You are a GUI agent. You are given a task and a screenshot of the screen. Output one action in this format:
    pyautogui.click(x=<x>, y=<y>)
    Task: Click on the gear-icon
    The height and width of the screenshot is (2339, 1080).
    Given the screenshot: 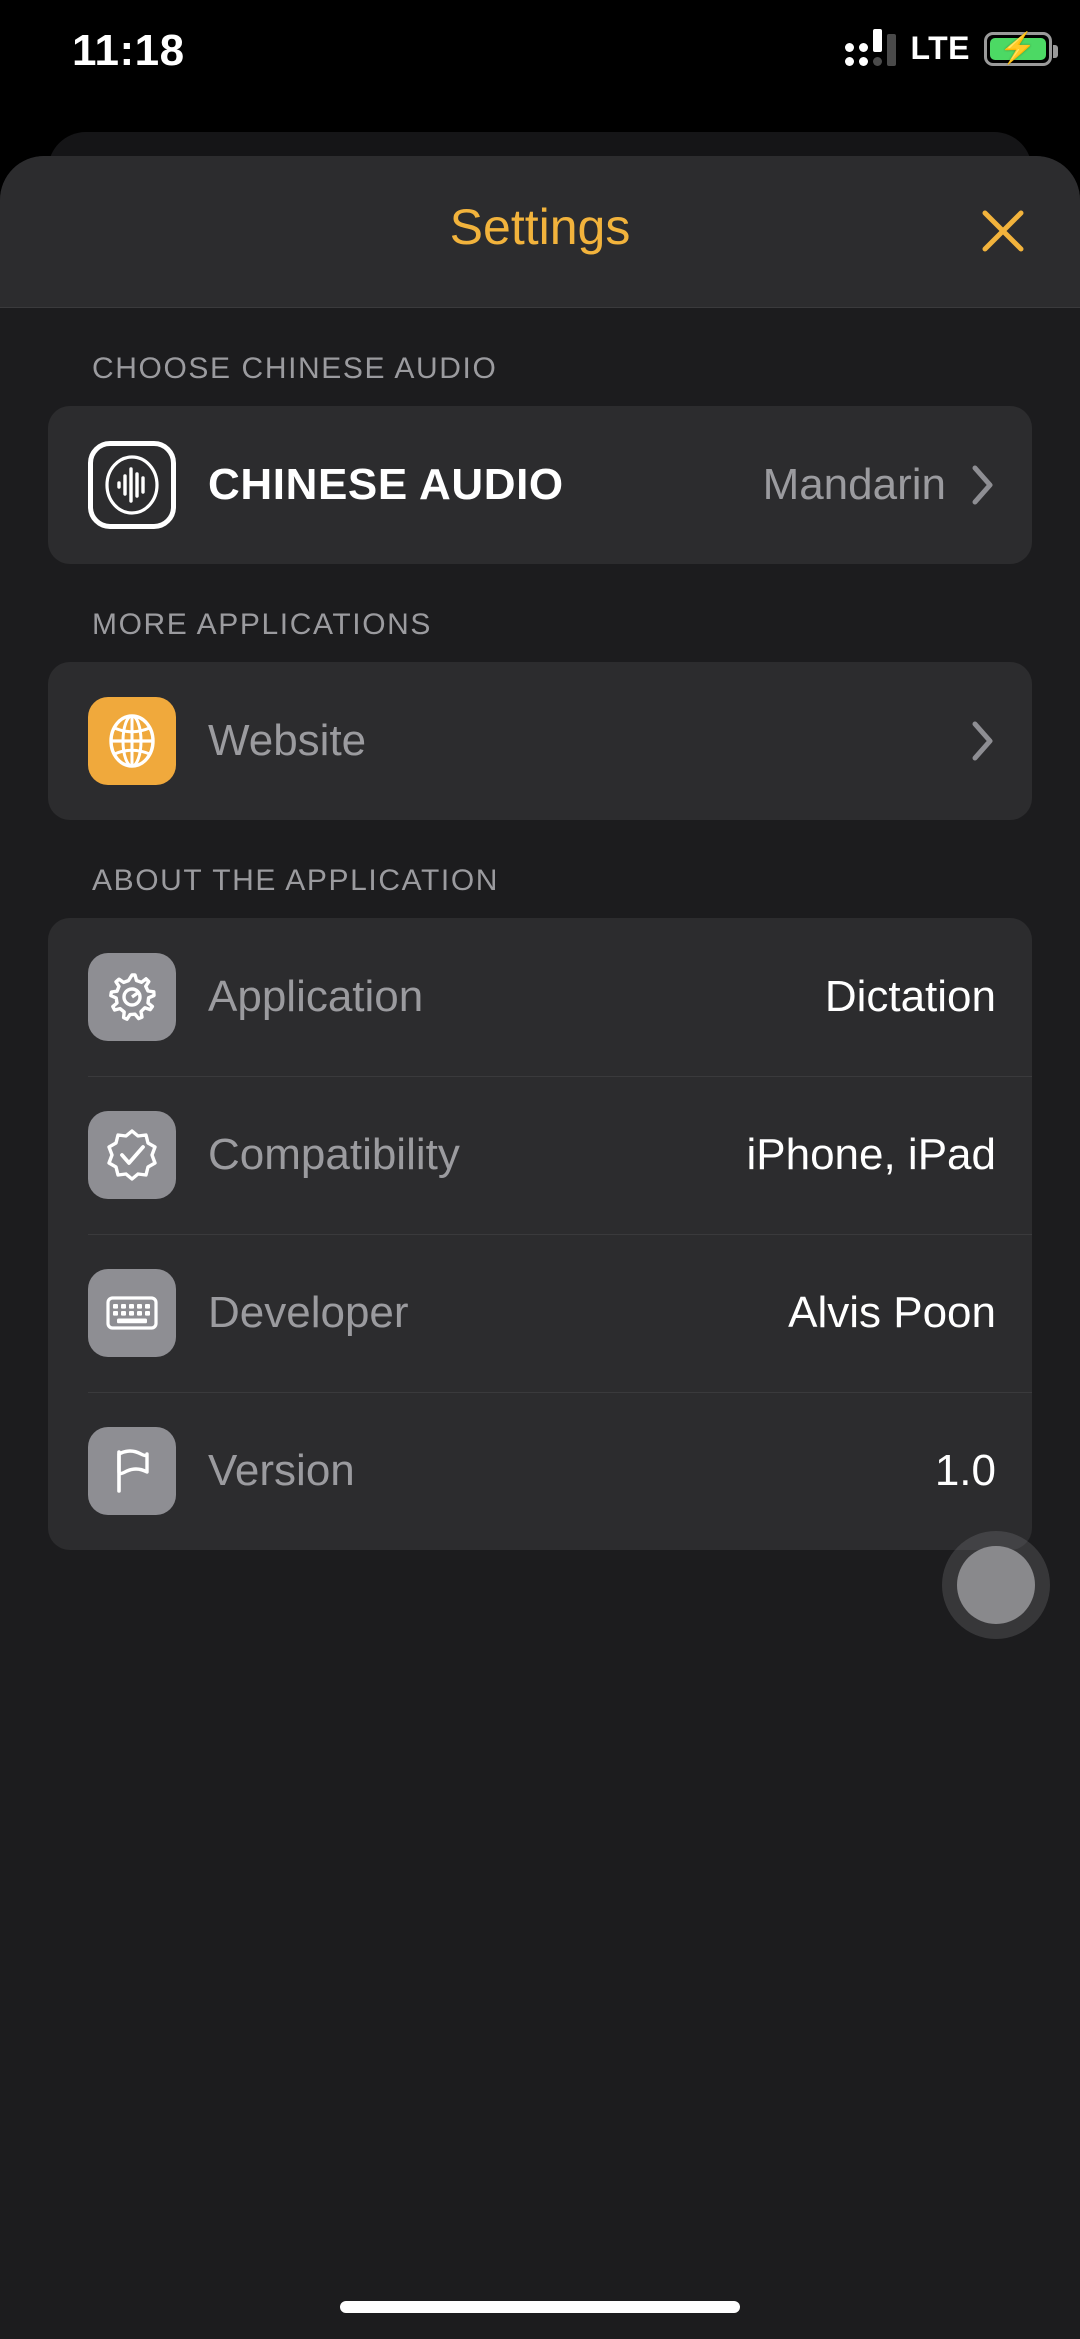 What is the action you would take?
    pyautogui.click(x=132, y=997)
    